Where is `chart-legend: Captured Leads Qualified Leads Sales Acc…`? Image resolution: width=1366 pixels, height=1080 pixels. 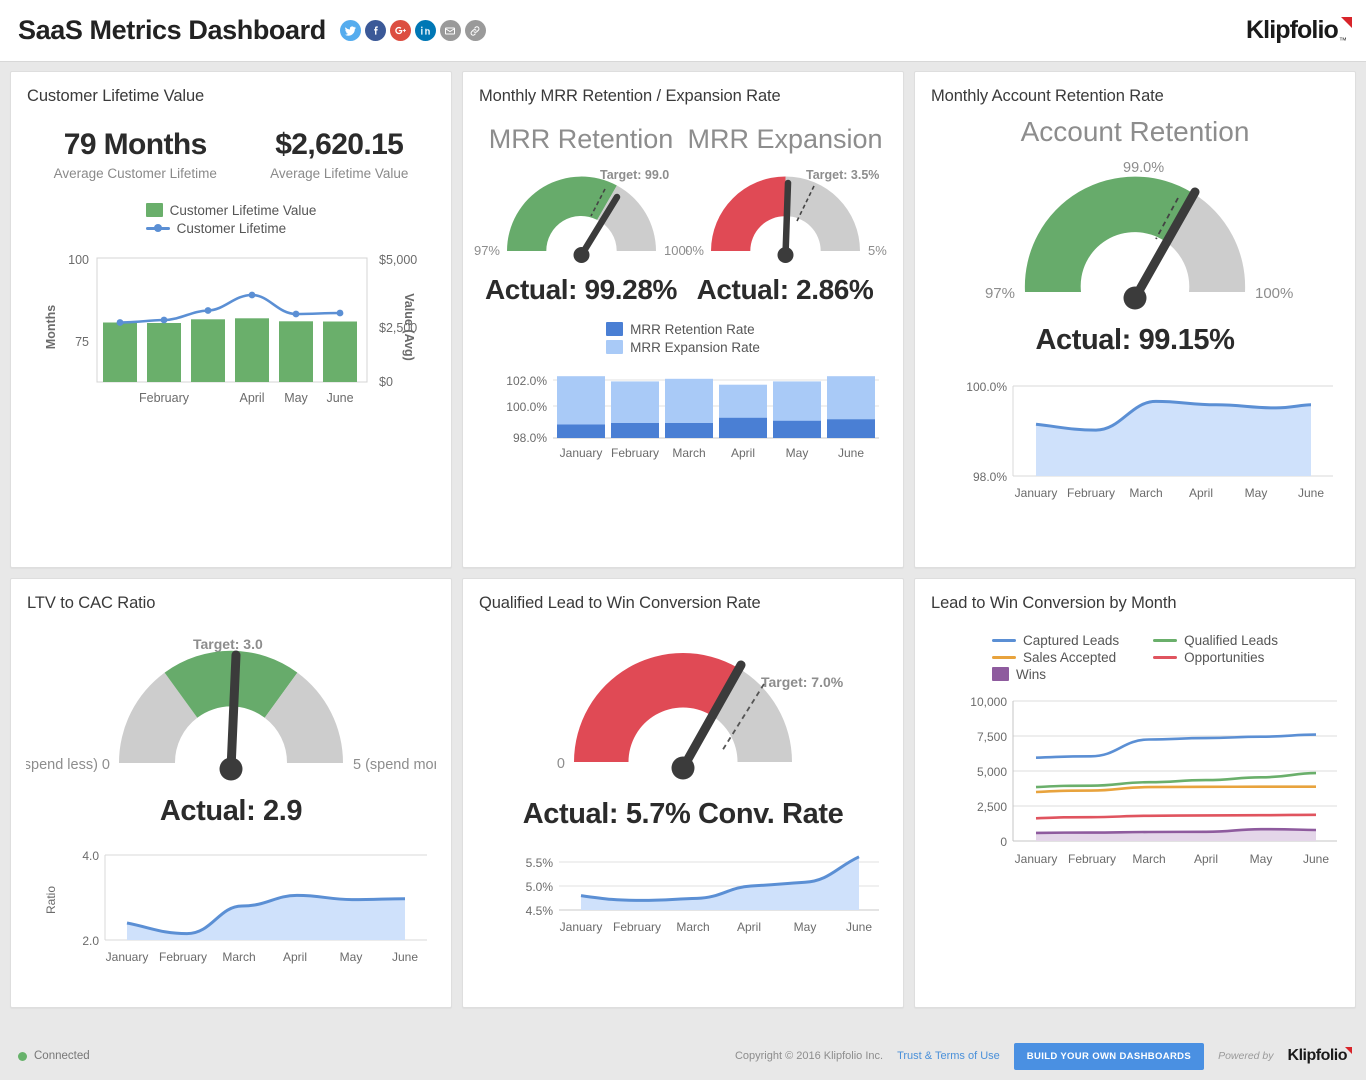
chart-legend: Captured Leads Qualified Leads Sales Acc… is located at coordinates (1135, 657).